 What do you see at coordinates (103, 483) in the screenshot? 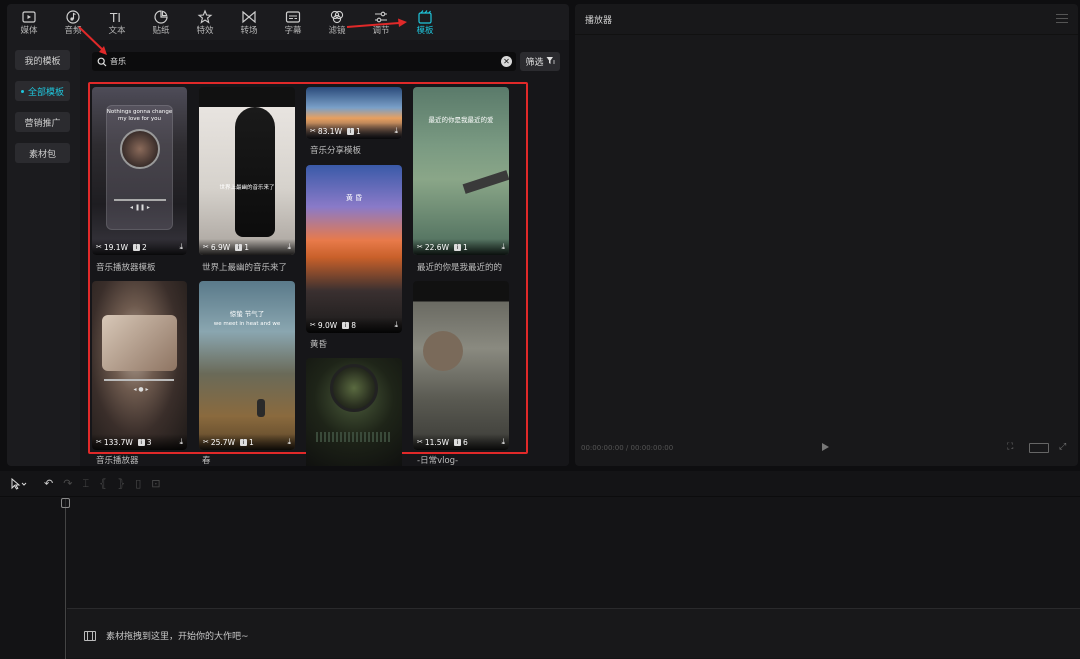
I see `split-left-icon: ⦃` at bounding box center [103, 483].